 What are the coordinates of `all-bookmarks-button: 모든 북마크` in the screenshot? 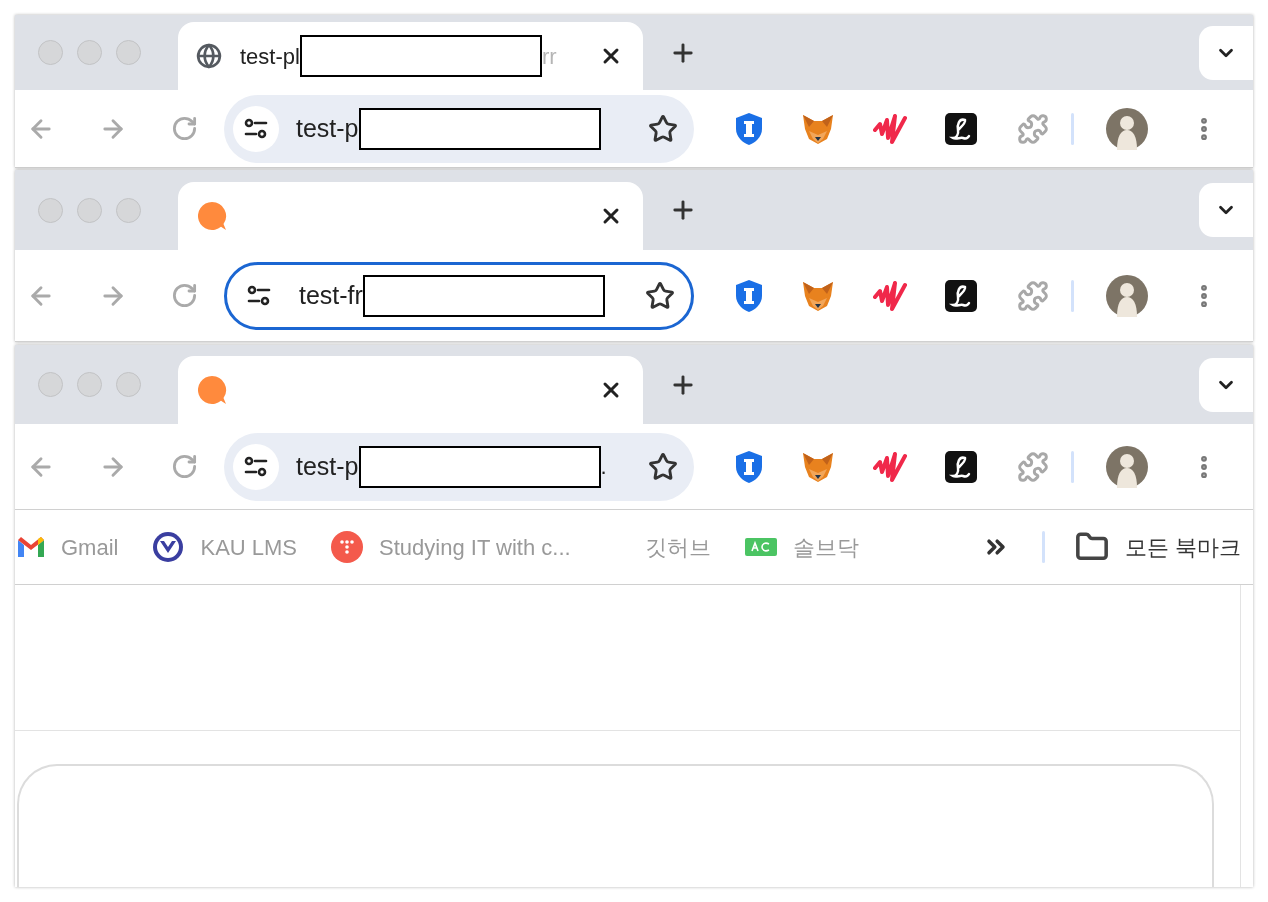 It's located at (1157, 547).